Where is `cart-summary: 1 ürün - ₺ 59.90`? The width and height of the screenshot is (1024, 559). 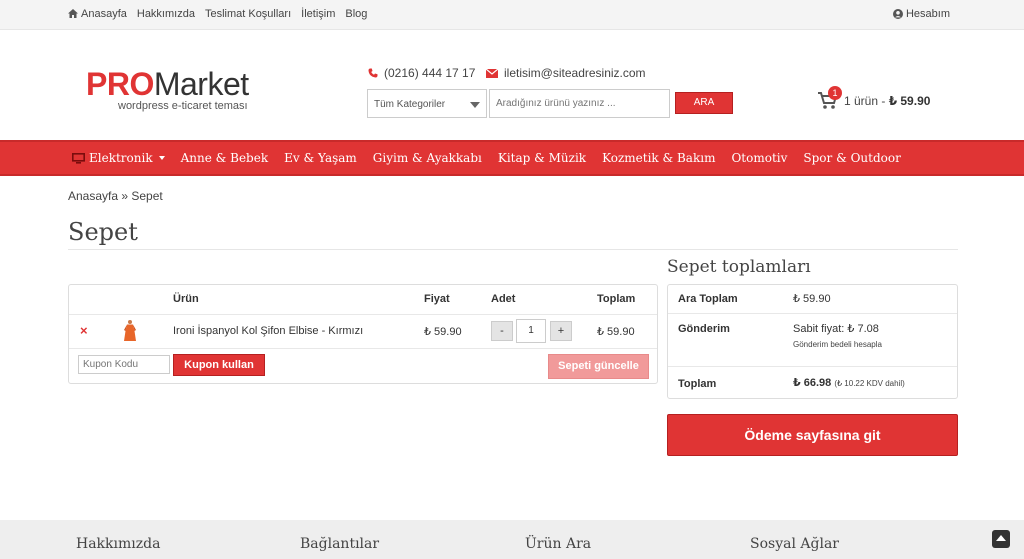 cart-summary: 1 ürün - ₺ 59.90 is located at coordinates (887, 101).